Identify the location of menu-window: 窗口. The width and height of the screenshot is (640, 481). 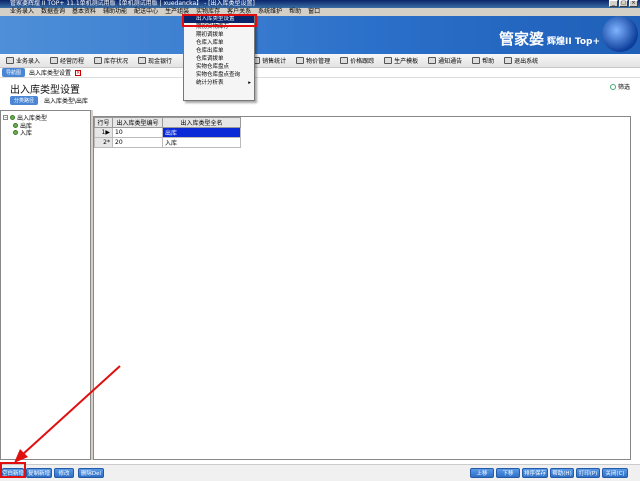
(314, 12).